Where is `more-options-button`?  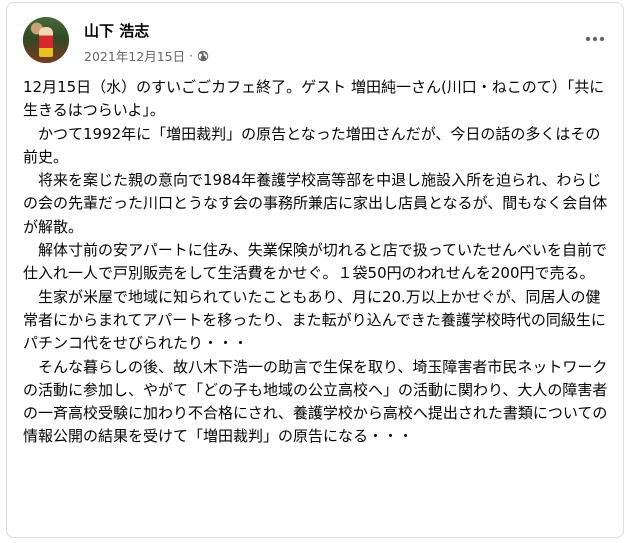 more-options-button is located at coordinates (595, 39).